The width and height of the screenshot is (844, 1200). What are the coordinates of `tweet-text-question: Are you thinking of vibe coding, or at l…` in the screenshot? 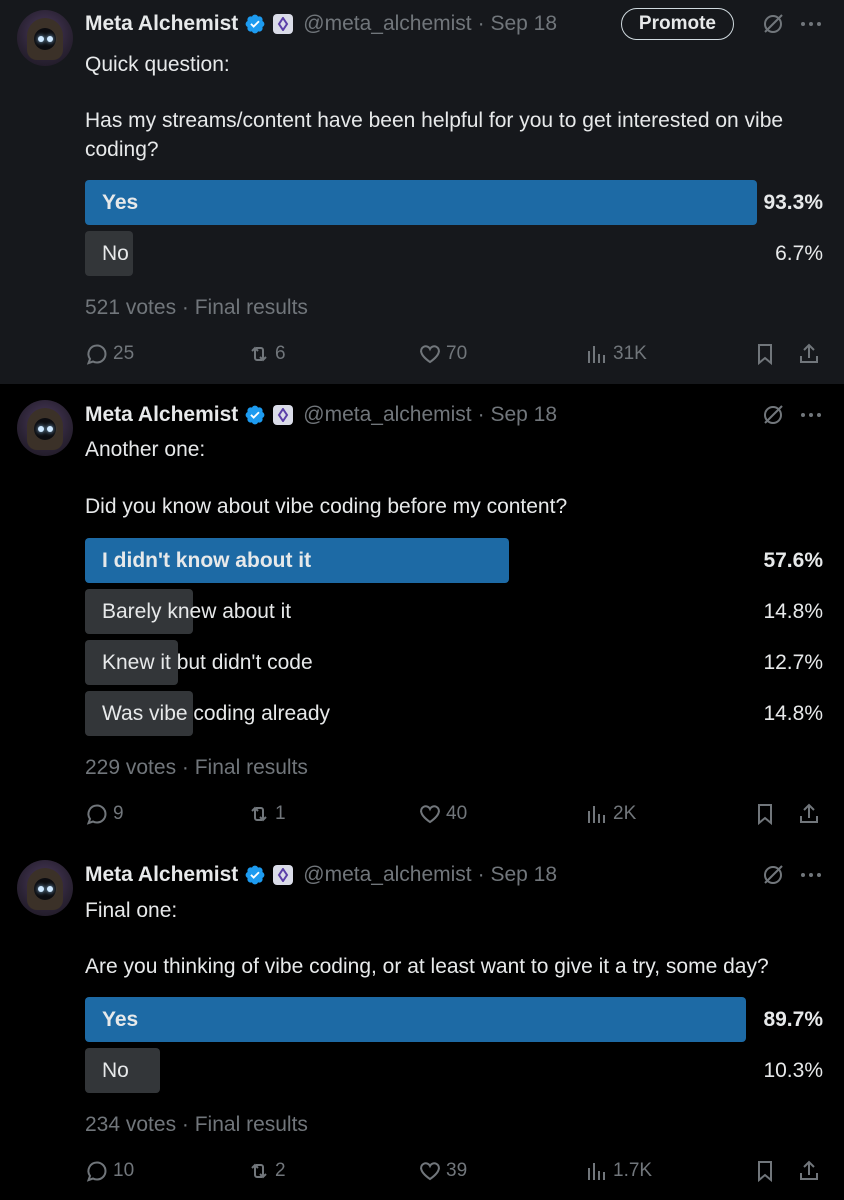 It's located at (427, 966).